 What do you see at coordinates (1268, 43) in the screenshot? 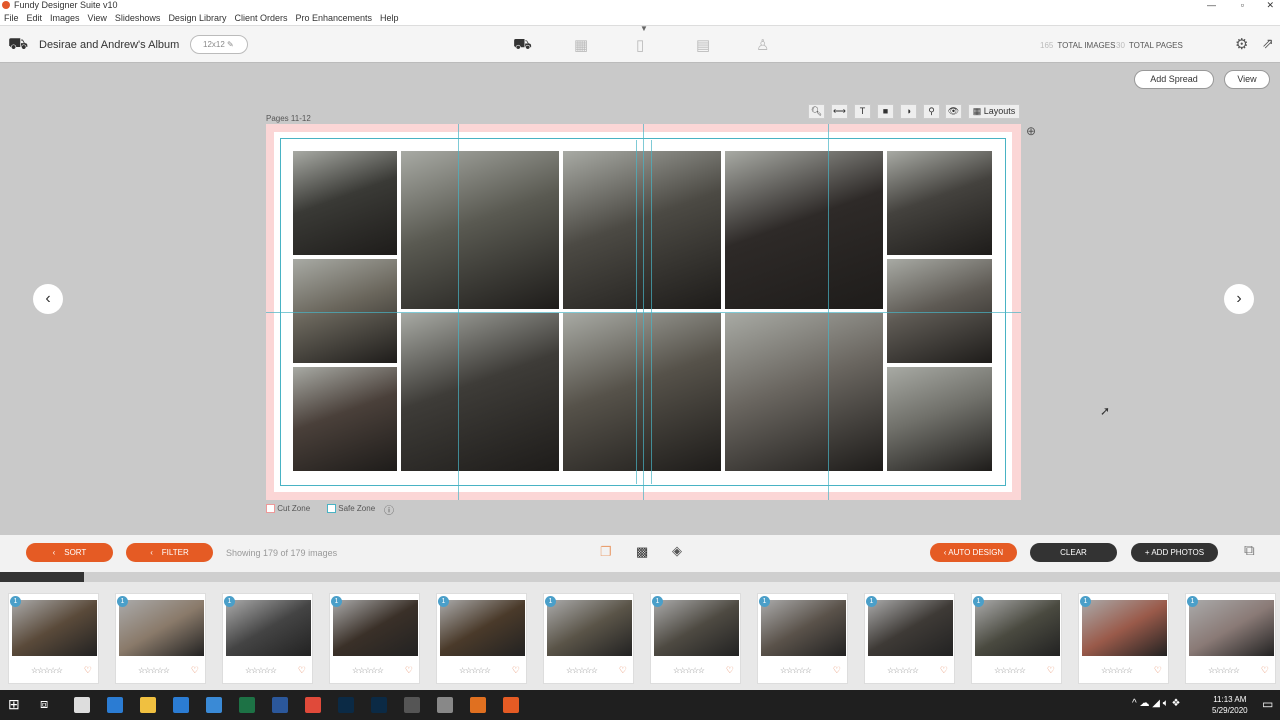
I see `export-icon: ⇗` at bounding box center [1268, 43].